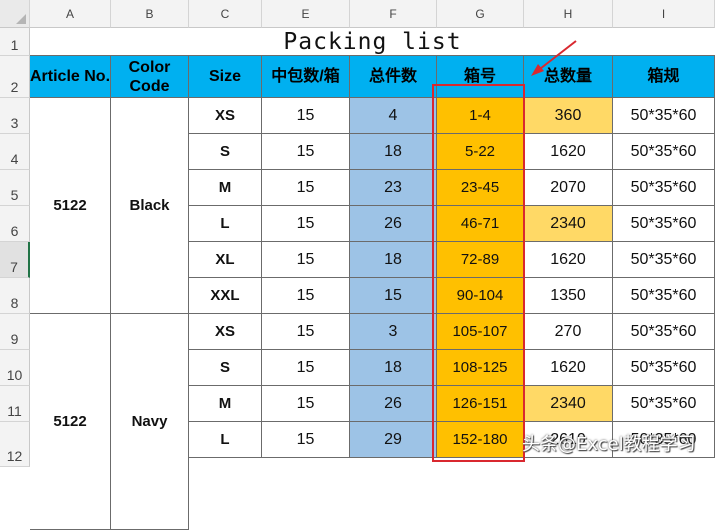 Image resolution: width=715 pixels, height=530 pixels. I want to click on box-no-cell: 126-151, so click(480, 404).